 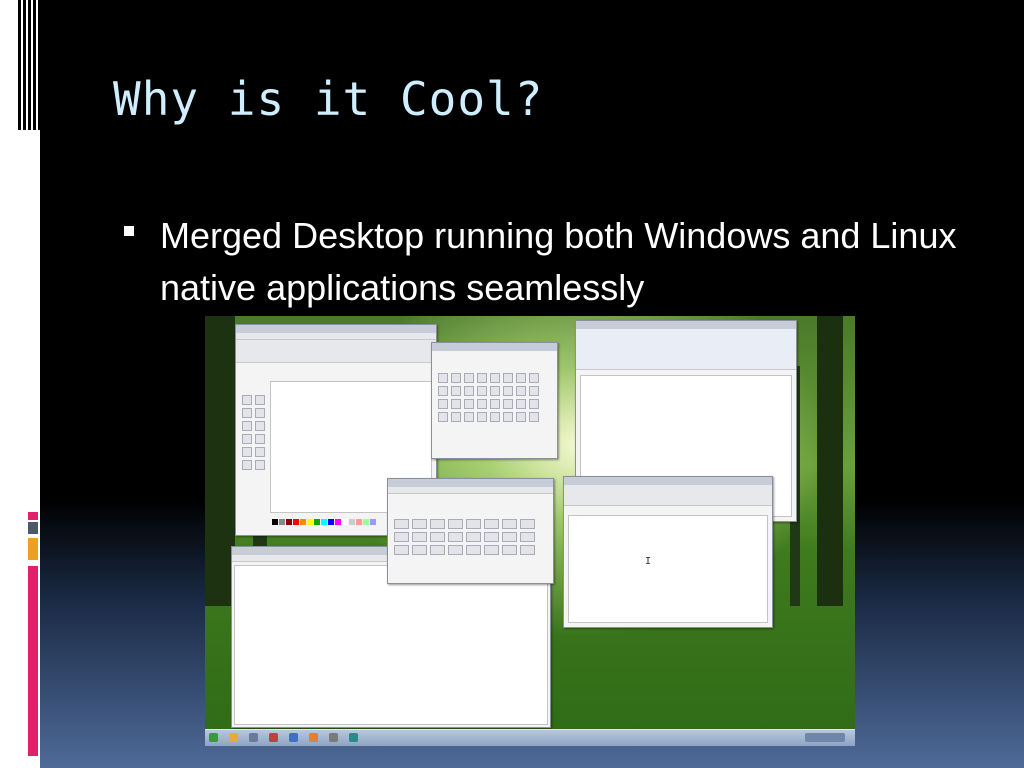 What do you see at coordinates (488, 397) in the screenshot?
I see `calculator-keys` at bounding box center [488, 397].